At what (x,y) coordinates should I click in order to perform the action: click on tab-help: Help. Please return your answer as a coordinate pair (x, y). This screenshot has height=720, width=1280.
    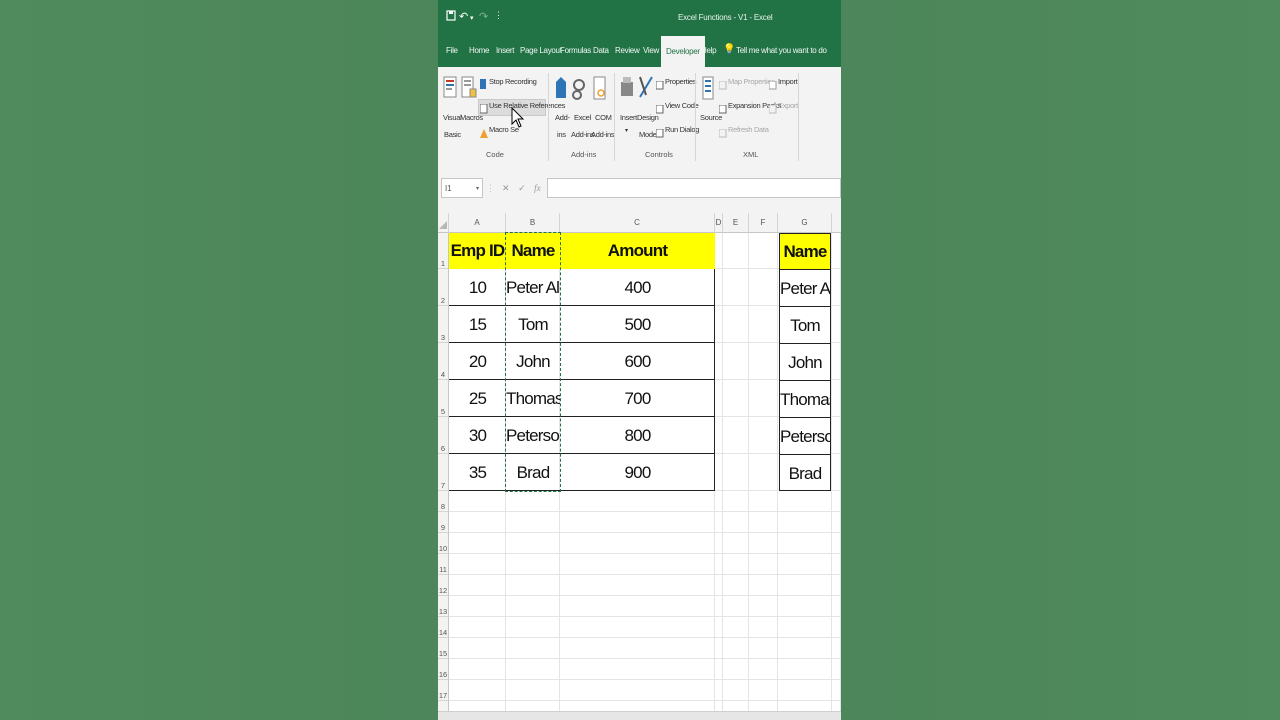
    Looking at the image, I should click on (709, 50).